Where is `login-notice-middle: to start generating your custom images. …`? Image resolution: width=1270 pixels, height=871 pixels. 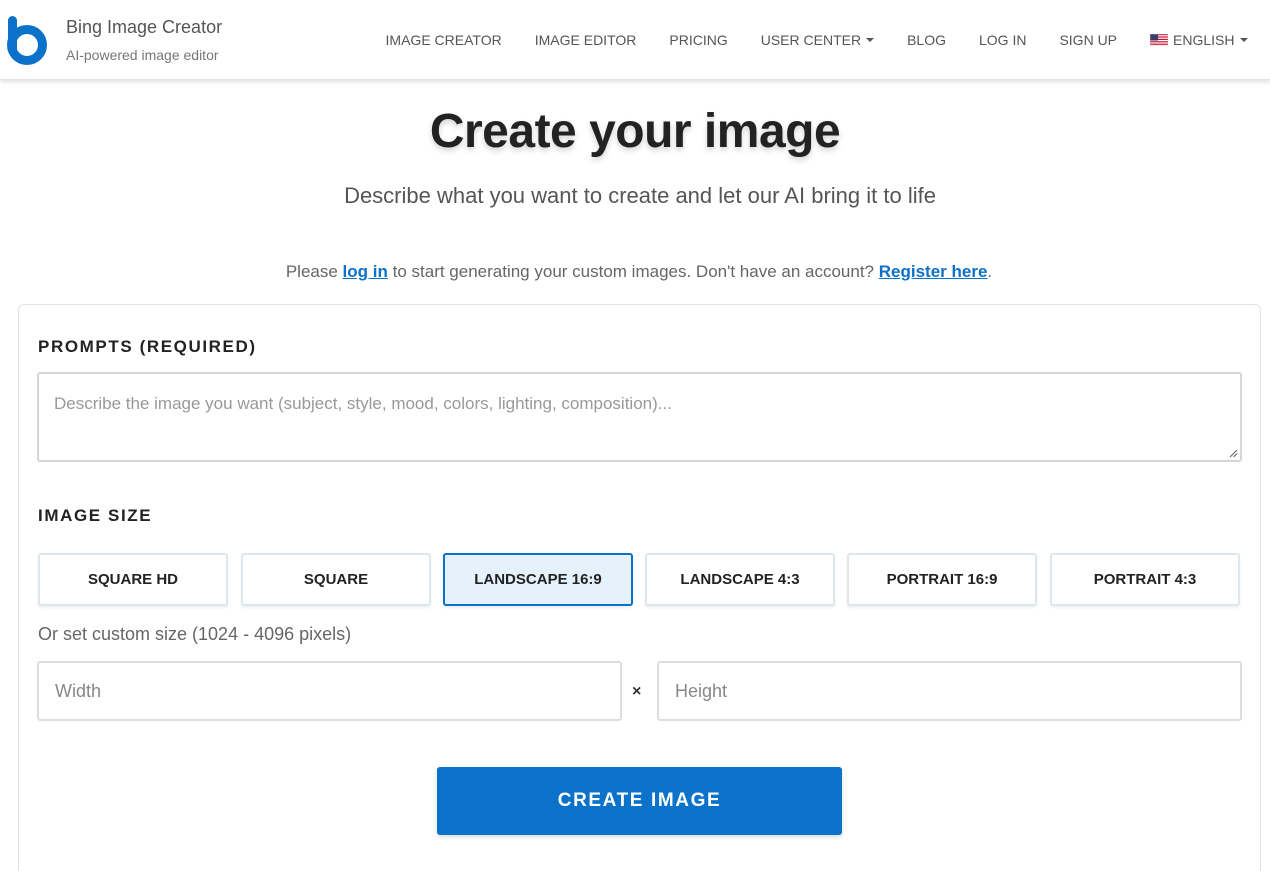
login-notice-middle: to start generating your custom images. … is located at coordinates (633, 271).